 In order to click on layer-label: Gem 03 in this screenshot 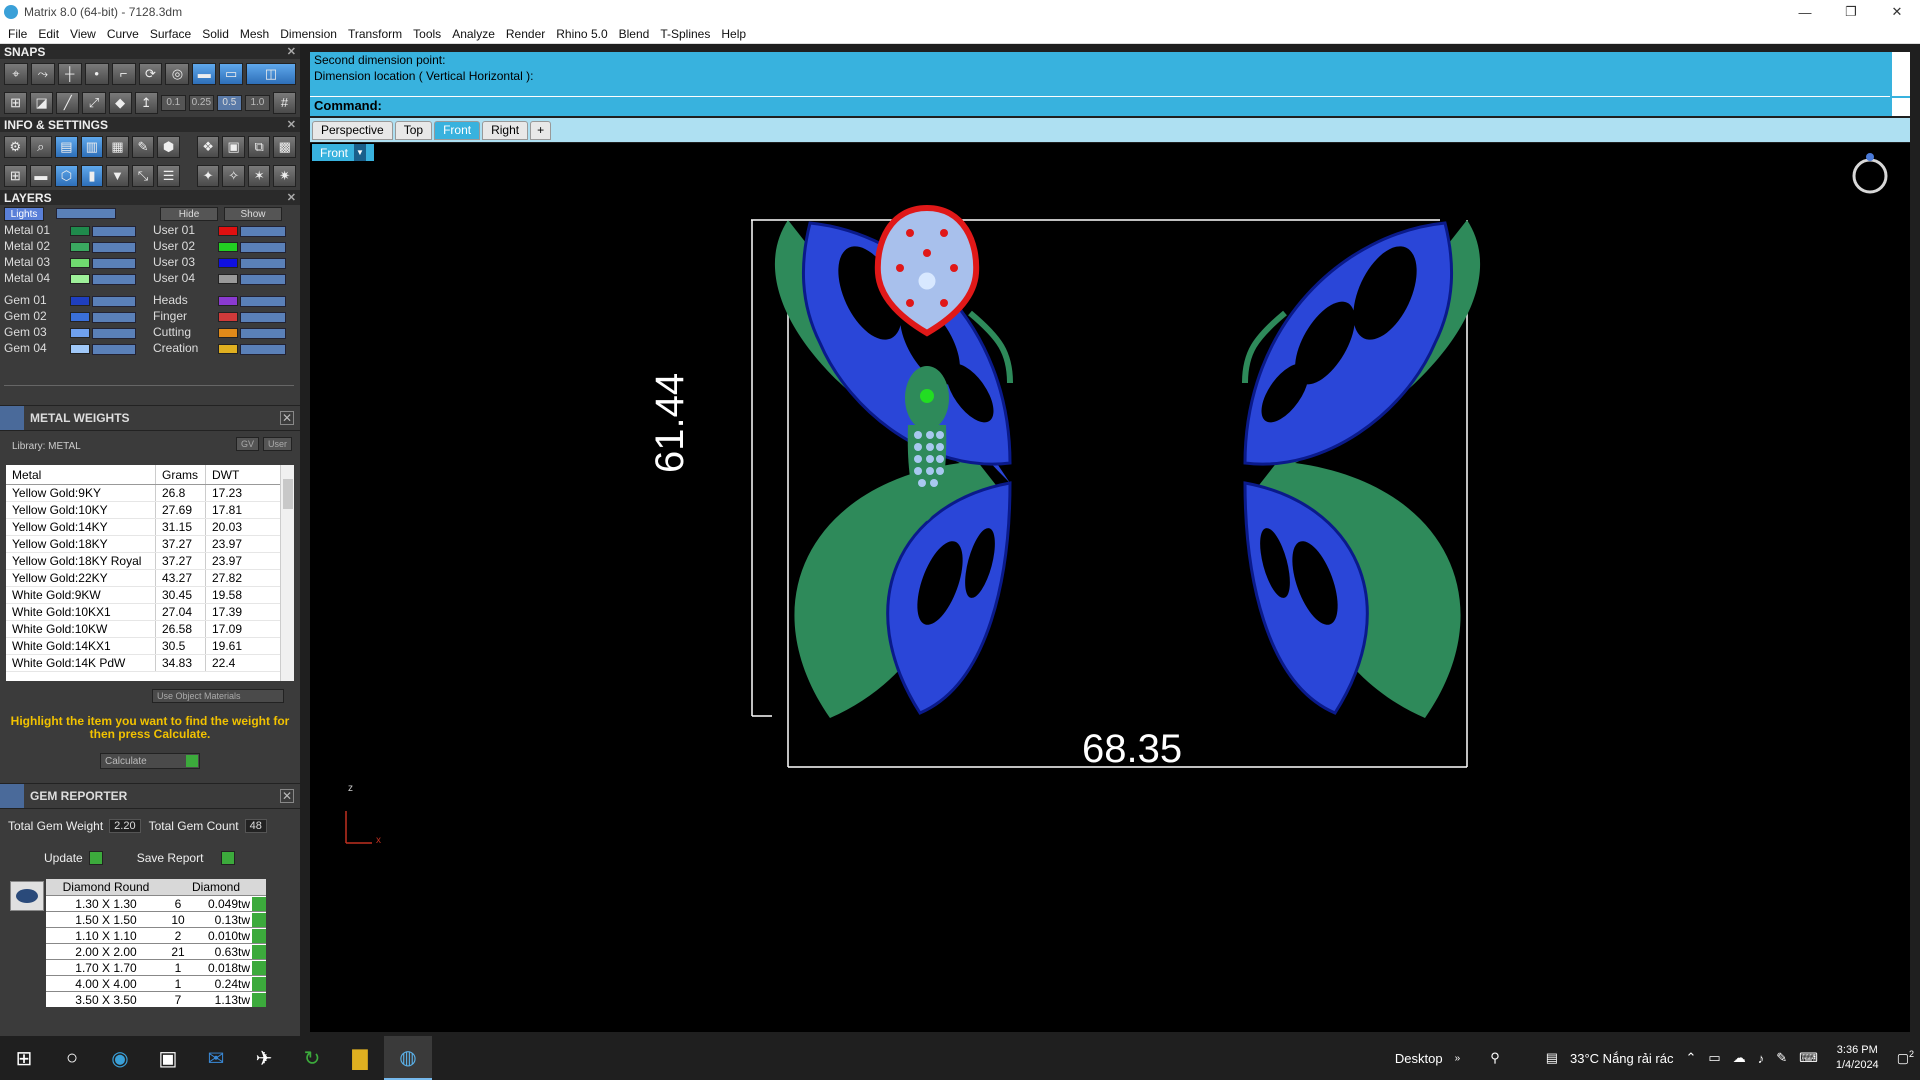, I will do `click(25, 332)`.